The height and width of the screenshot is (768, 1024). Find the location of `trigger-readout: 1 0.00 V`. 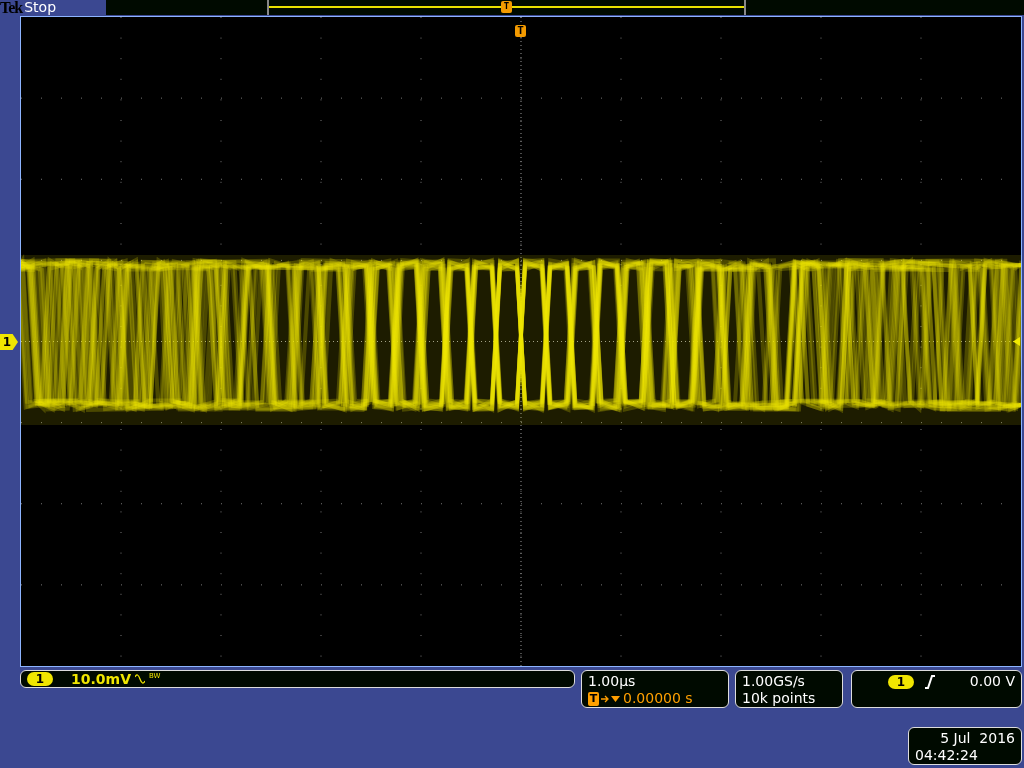

trigger-readout: 1 0.00 V is located at coordinates (936, 689).